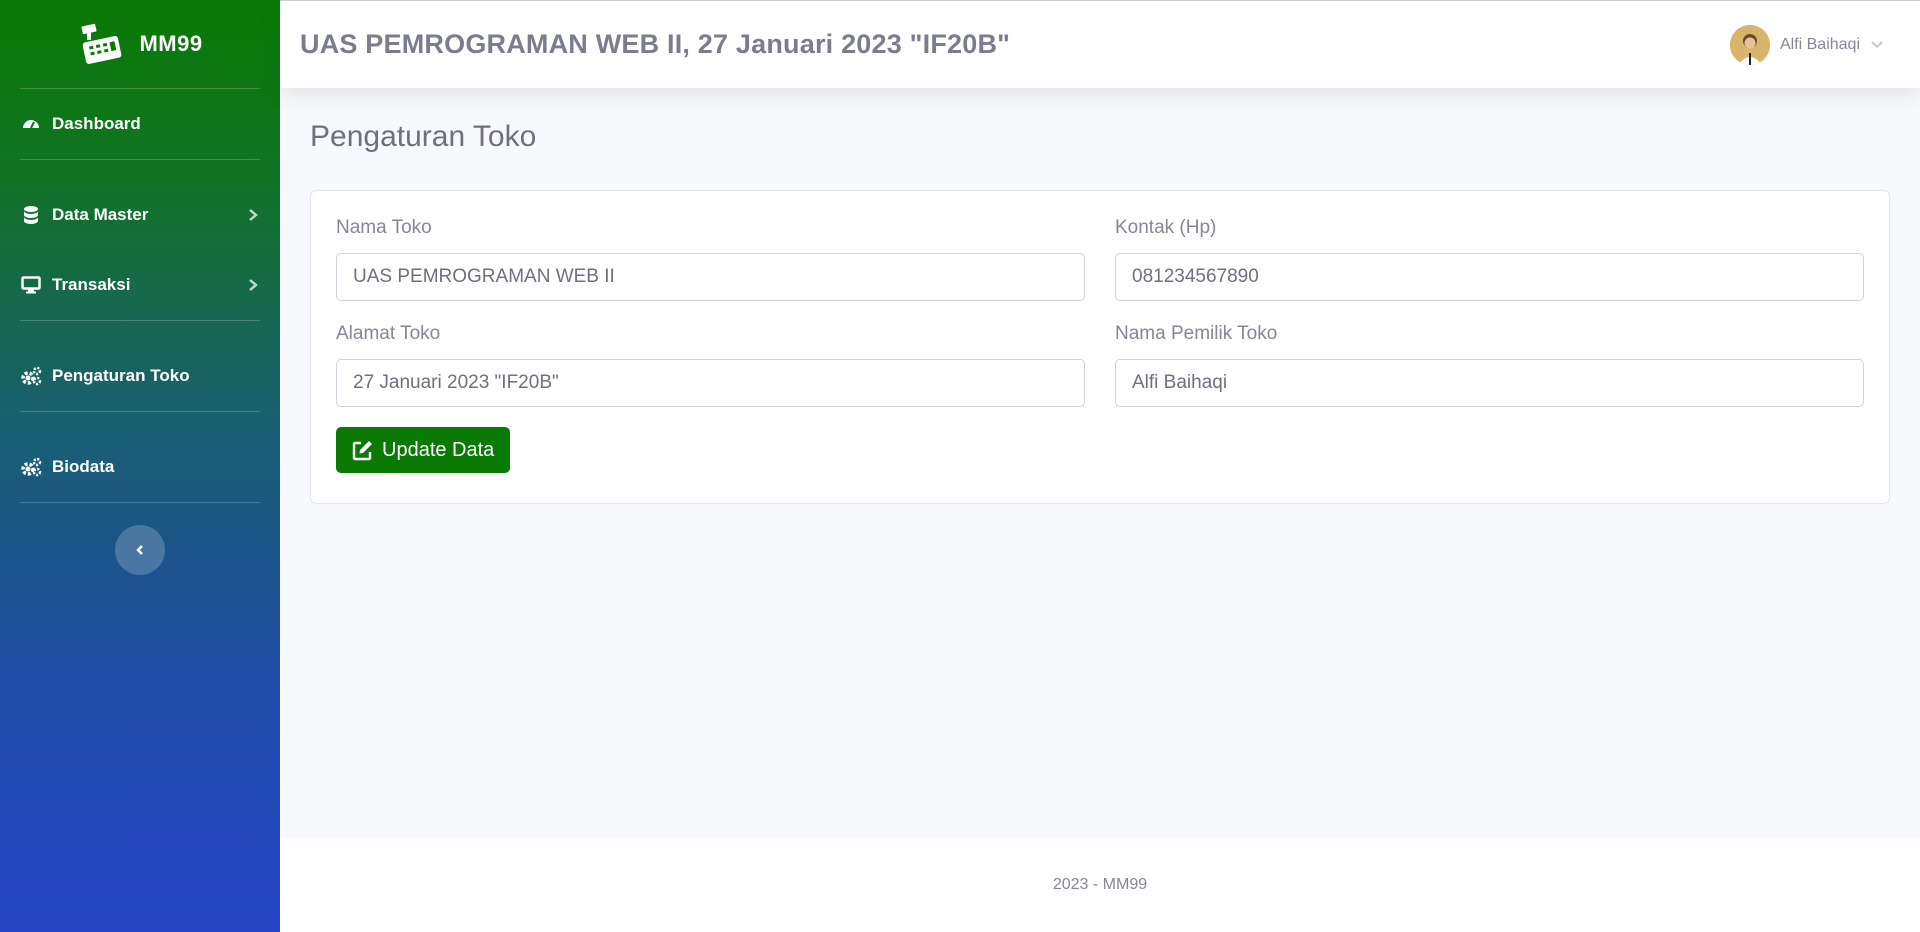 This screenshot has width=1920, height=932. I want to click on brand: MM99, so click(140, 44).